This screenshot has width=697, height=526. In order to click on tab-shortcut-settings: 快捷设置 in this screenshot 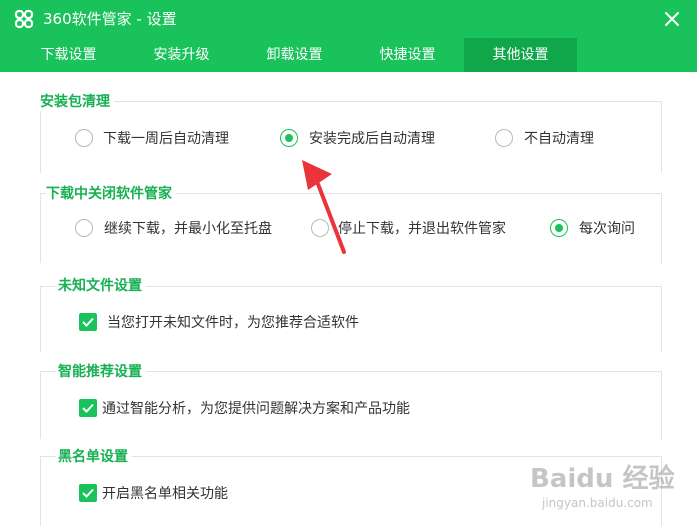, I will do `click(407, 55)`.